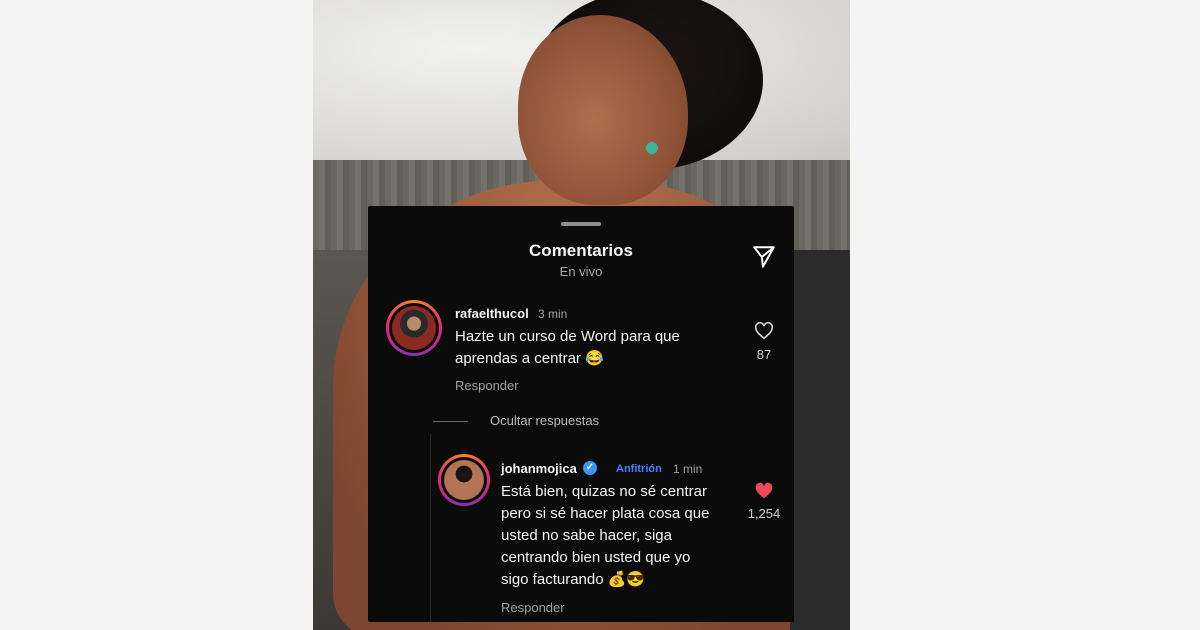  I want to click on comment-time: 3 min, so click(553, 314).